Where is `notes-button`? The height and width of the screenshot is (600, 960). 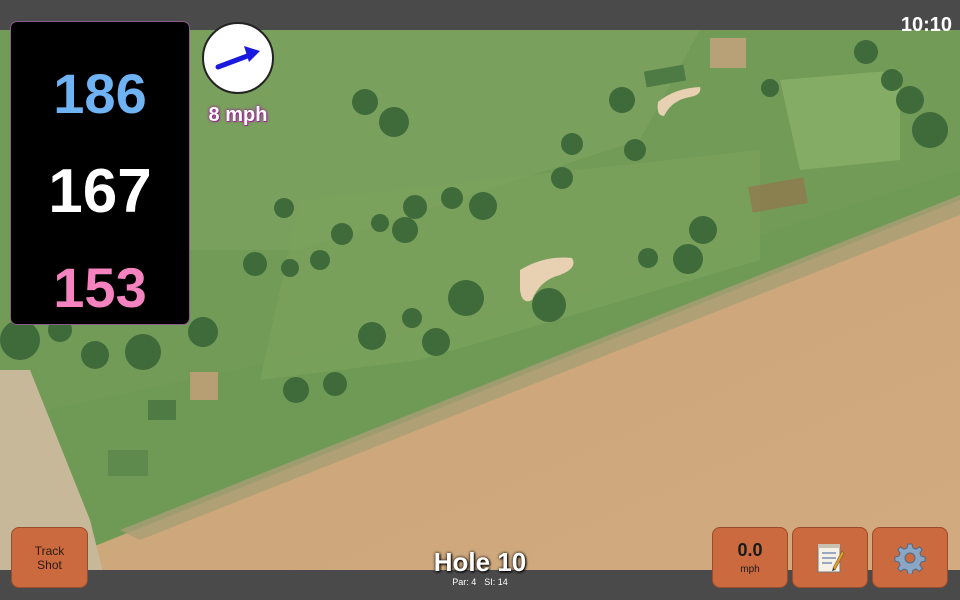
notes-button is located at coordinates (830, 557).